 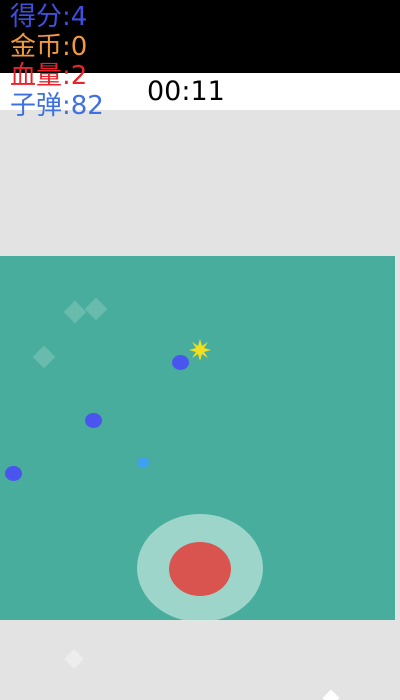 I want to click on coins-label: 金币:0, so click(x=49, y=46).